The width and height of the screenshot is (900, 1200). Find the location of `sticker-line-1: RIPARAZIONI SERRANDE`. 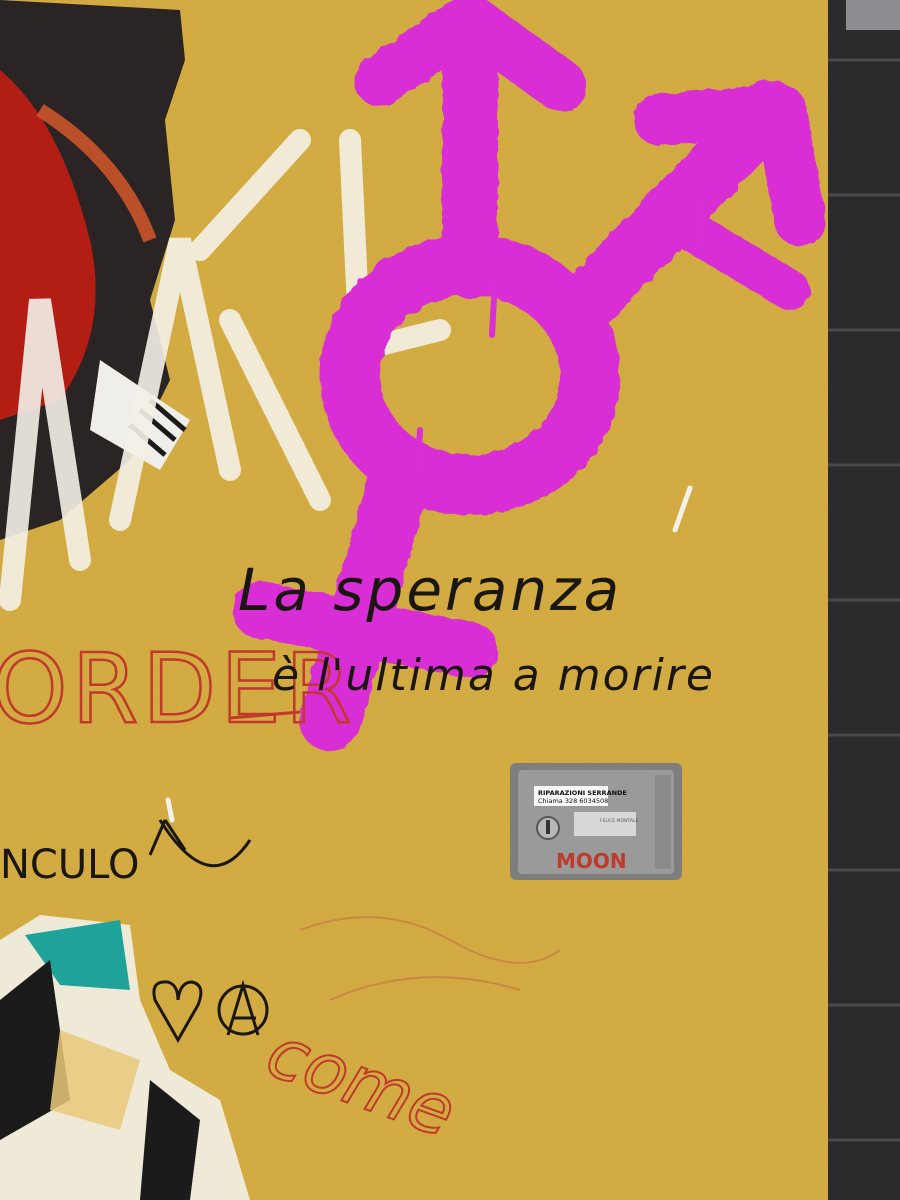

sticker-line-1: RIPARAZIONI SERRANDE is located at coordinates (582, 793).